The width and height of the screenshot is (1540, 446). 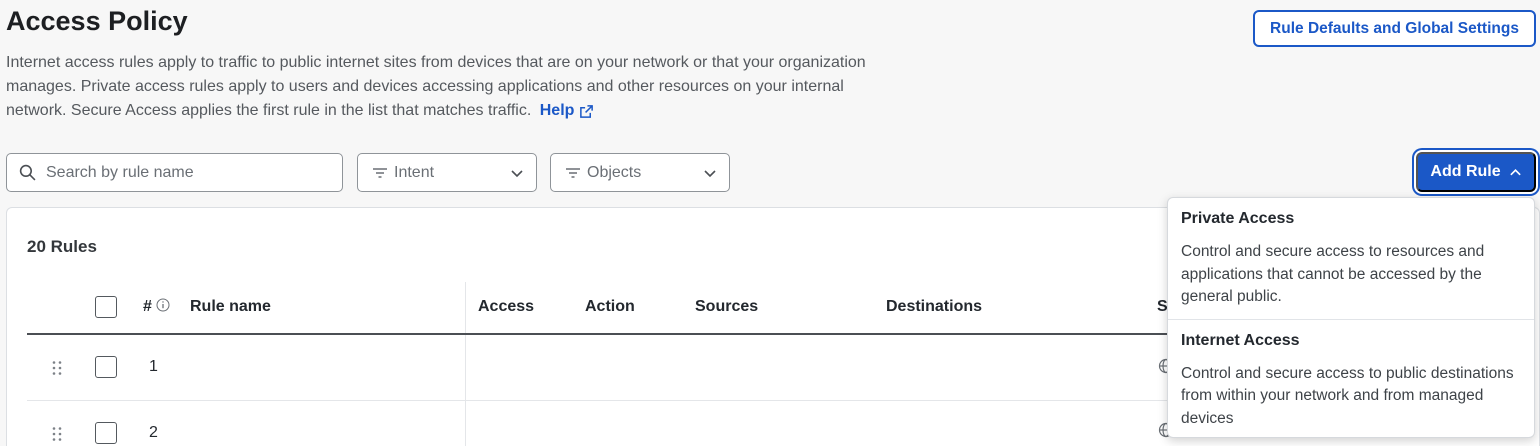 What do you see at coordinates (726, 307) in the screenshot?
I see `column-header-sources: Sources` at bounding box center [726, 307].